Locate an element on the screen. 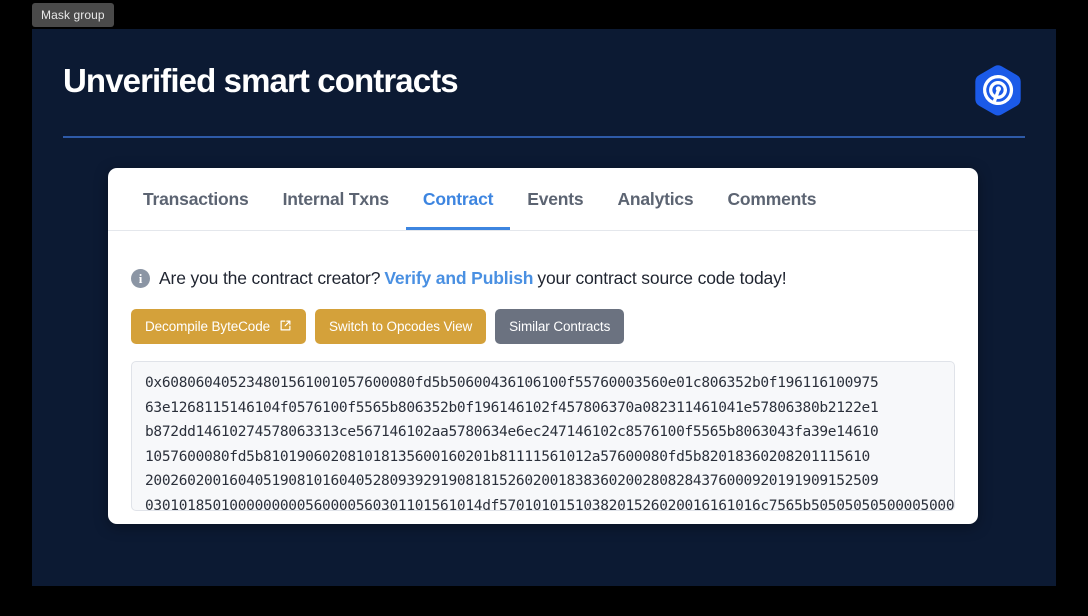 The image size is (1088, 616). tab-internal-txns: Internal Txns is located at coordinates (336, 199).